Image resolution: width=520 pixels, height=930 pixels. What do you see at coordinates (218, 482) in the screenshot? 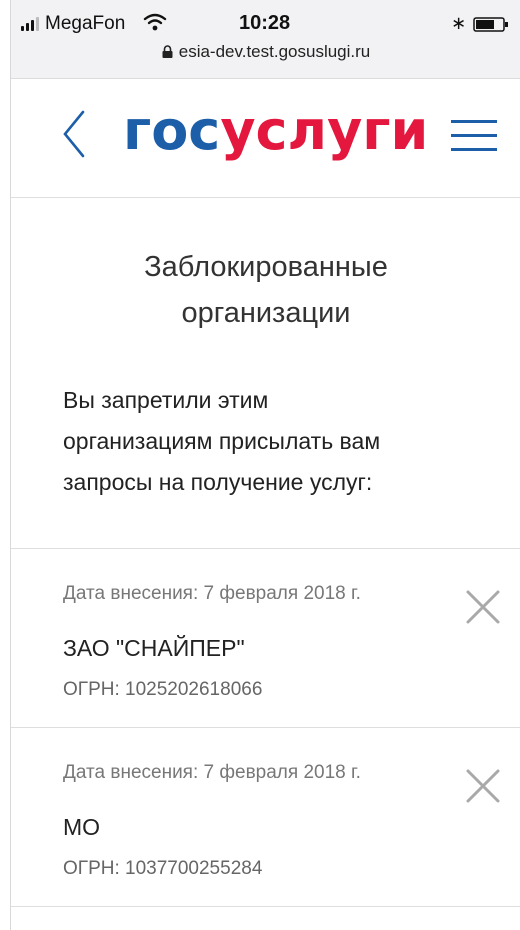
I see `description-line: запросы на получение услуг:` at bounding box center [218, 482].